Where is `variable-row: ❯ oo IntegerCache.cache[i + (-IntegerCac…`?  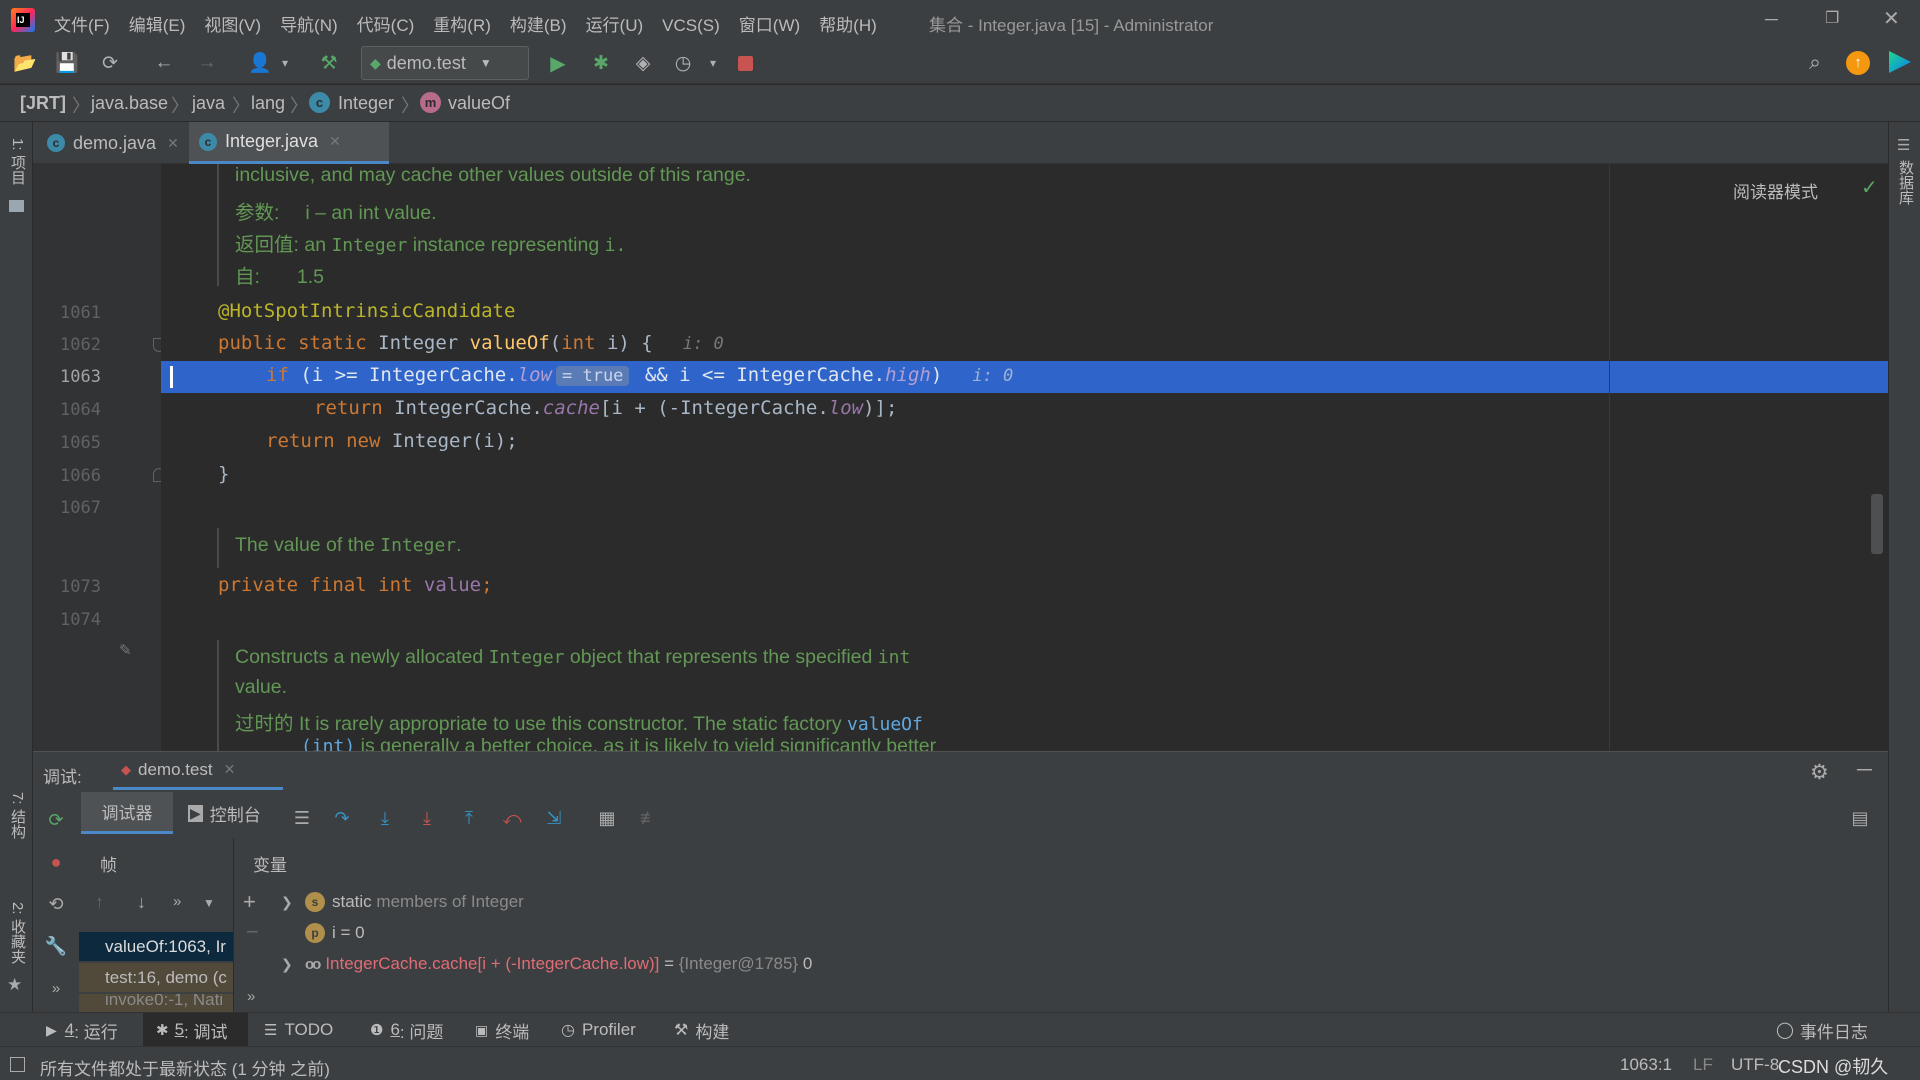 variable-row: ❯ oo IntegerCache.cache[i + (-IntegerCac… is located at coordinates (546, 964).